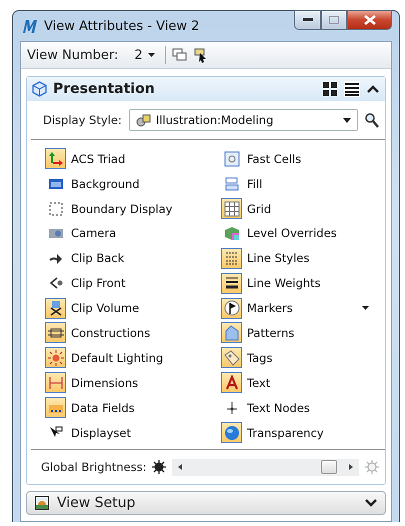 The width and height of the screenshot is (405, 526). Describe the element at coordinates (300, 283) in the screenshot. I see `toggle-item: Line Weights` at that location.